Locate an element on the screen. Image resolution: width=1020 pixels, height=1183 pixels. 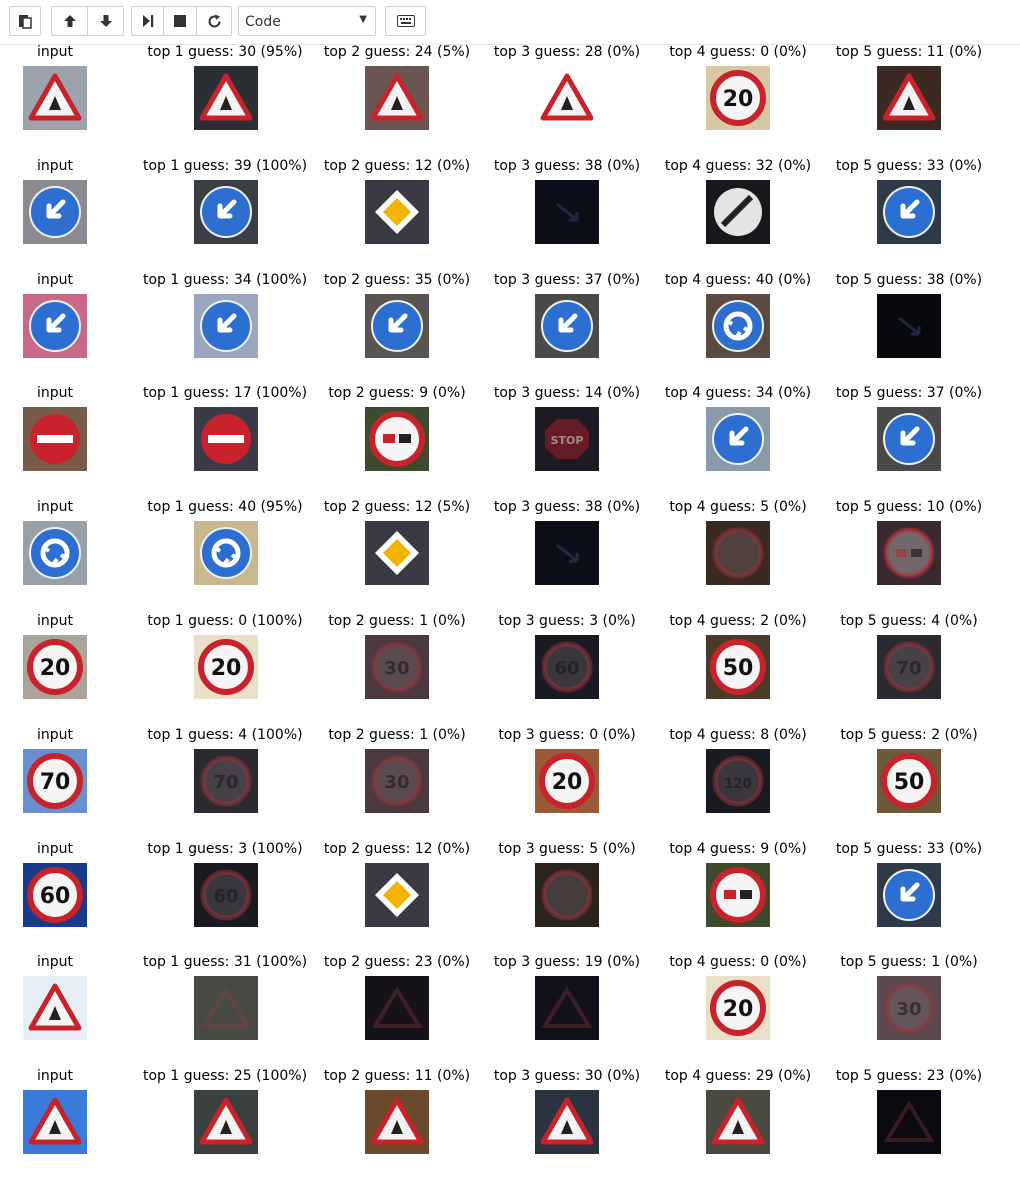
interrupt-button is located at coordinates (180, 21).